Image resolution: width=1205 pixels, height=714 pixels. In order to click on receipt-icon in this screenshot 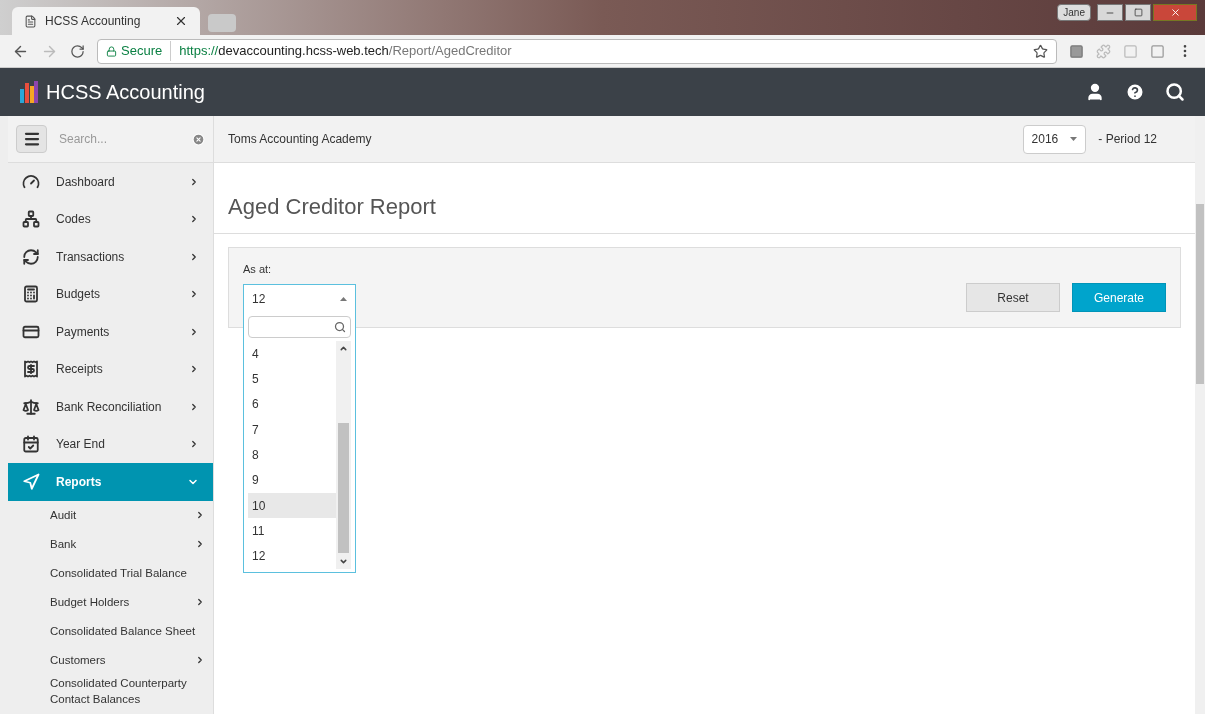, I will do `click(31, 369)`.